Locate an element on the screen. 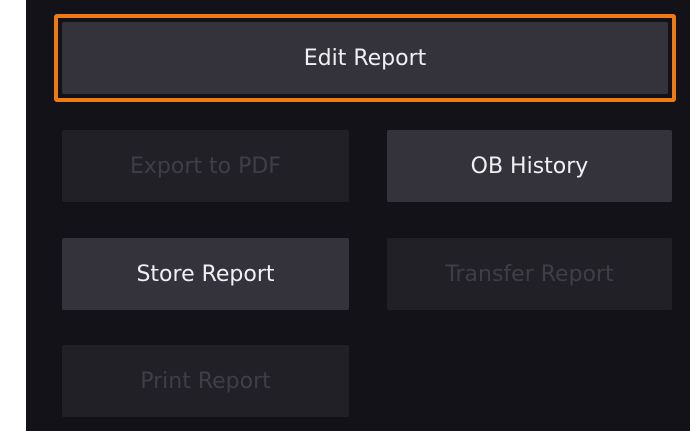 The width and height of the screenshot is (690, 431). ob-history-button: OB History is located at coordinates (529, 166).